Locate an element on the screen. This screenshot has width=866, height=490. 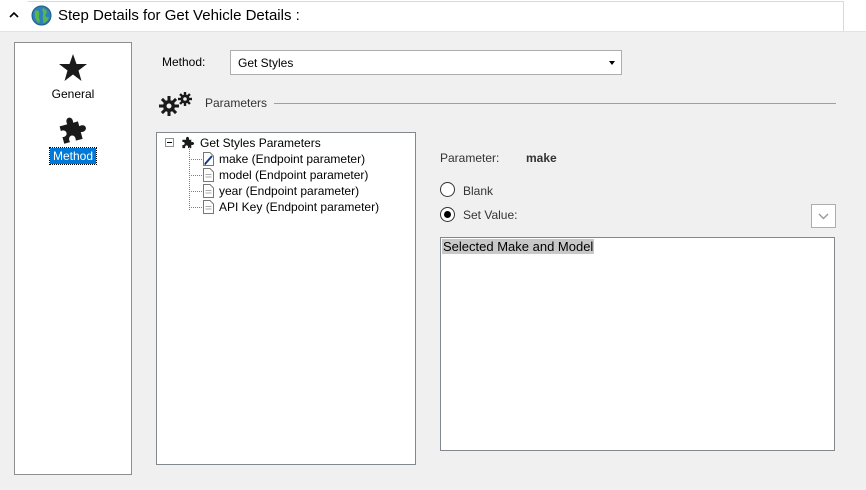
sidebar-item-method: Method is located at coordinates (73, 140).